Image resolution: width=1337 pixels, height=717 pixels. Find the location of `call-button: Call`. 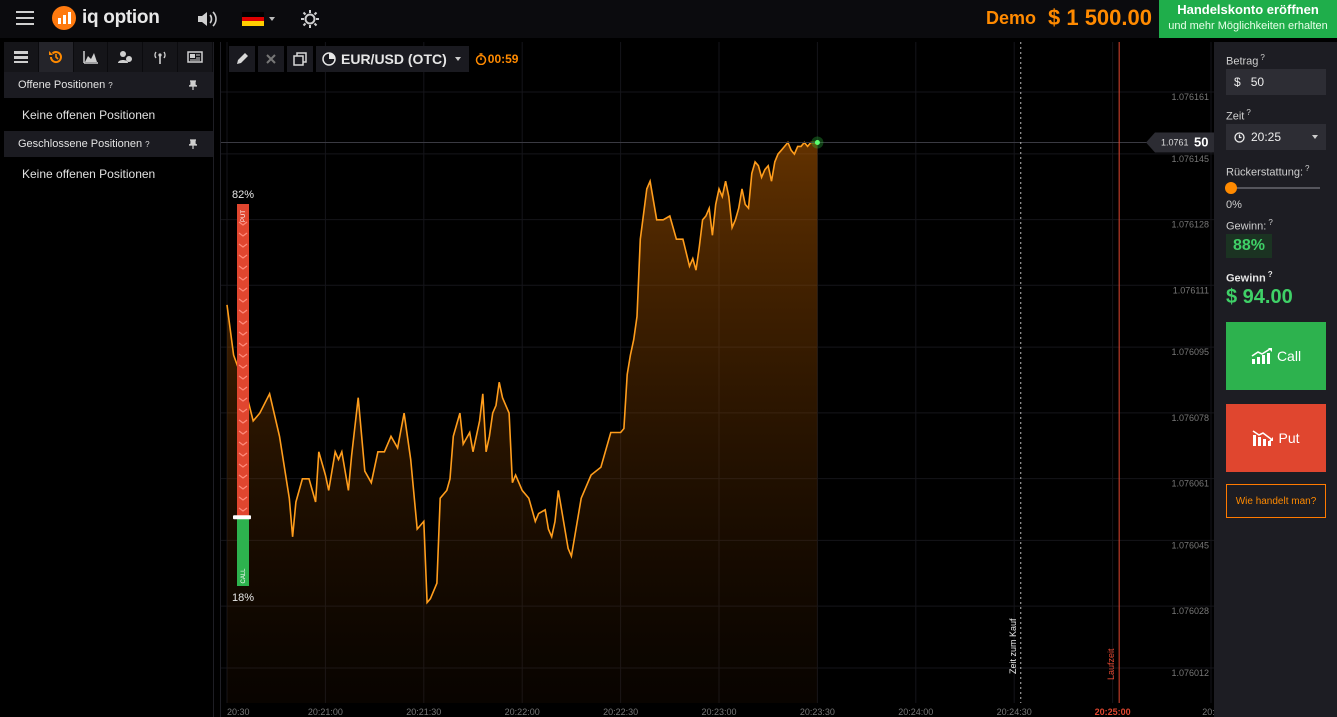

call-button: Call is located at coordinates (1276, 356).